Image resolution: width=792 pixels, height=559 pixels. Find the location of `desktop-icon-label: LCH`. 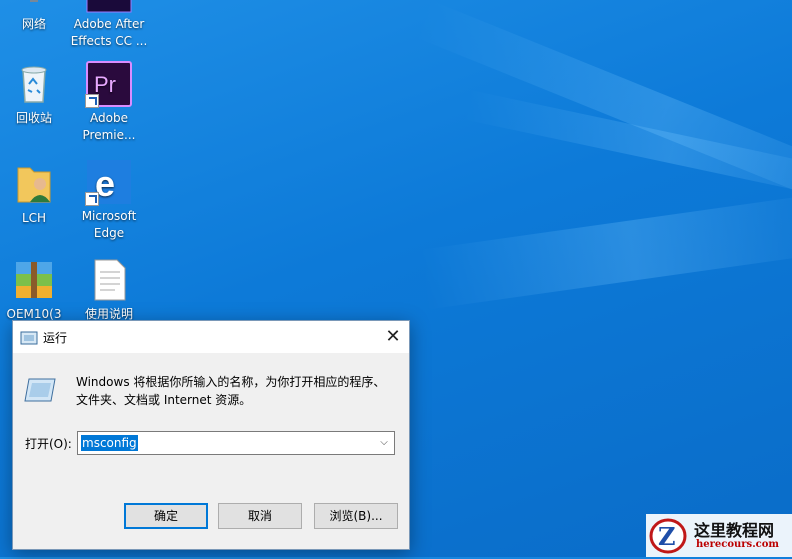

desktop-icon-label: LCH is located at coordinates (34, 218).